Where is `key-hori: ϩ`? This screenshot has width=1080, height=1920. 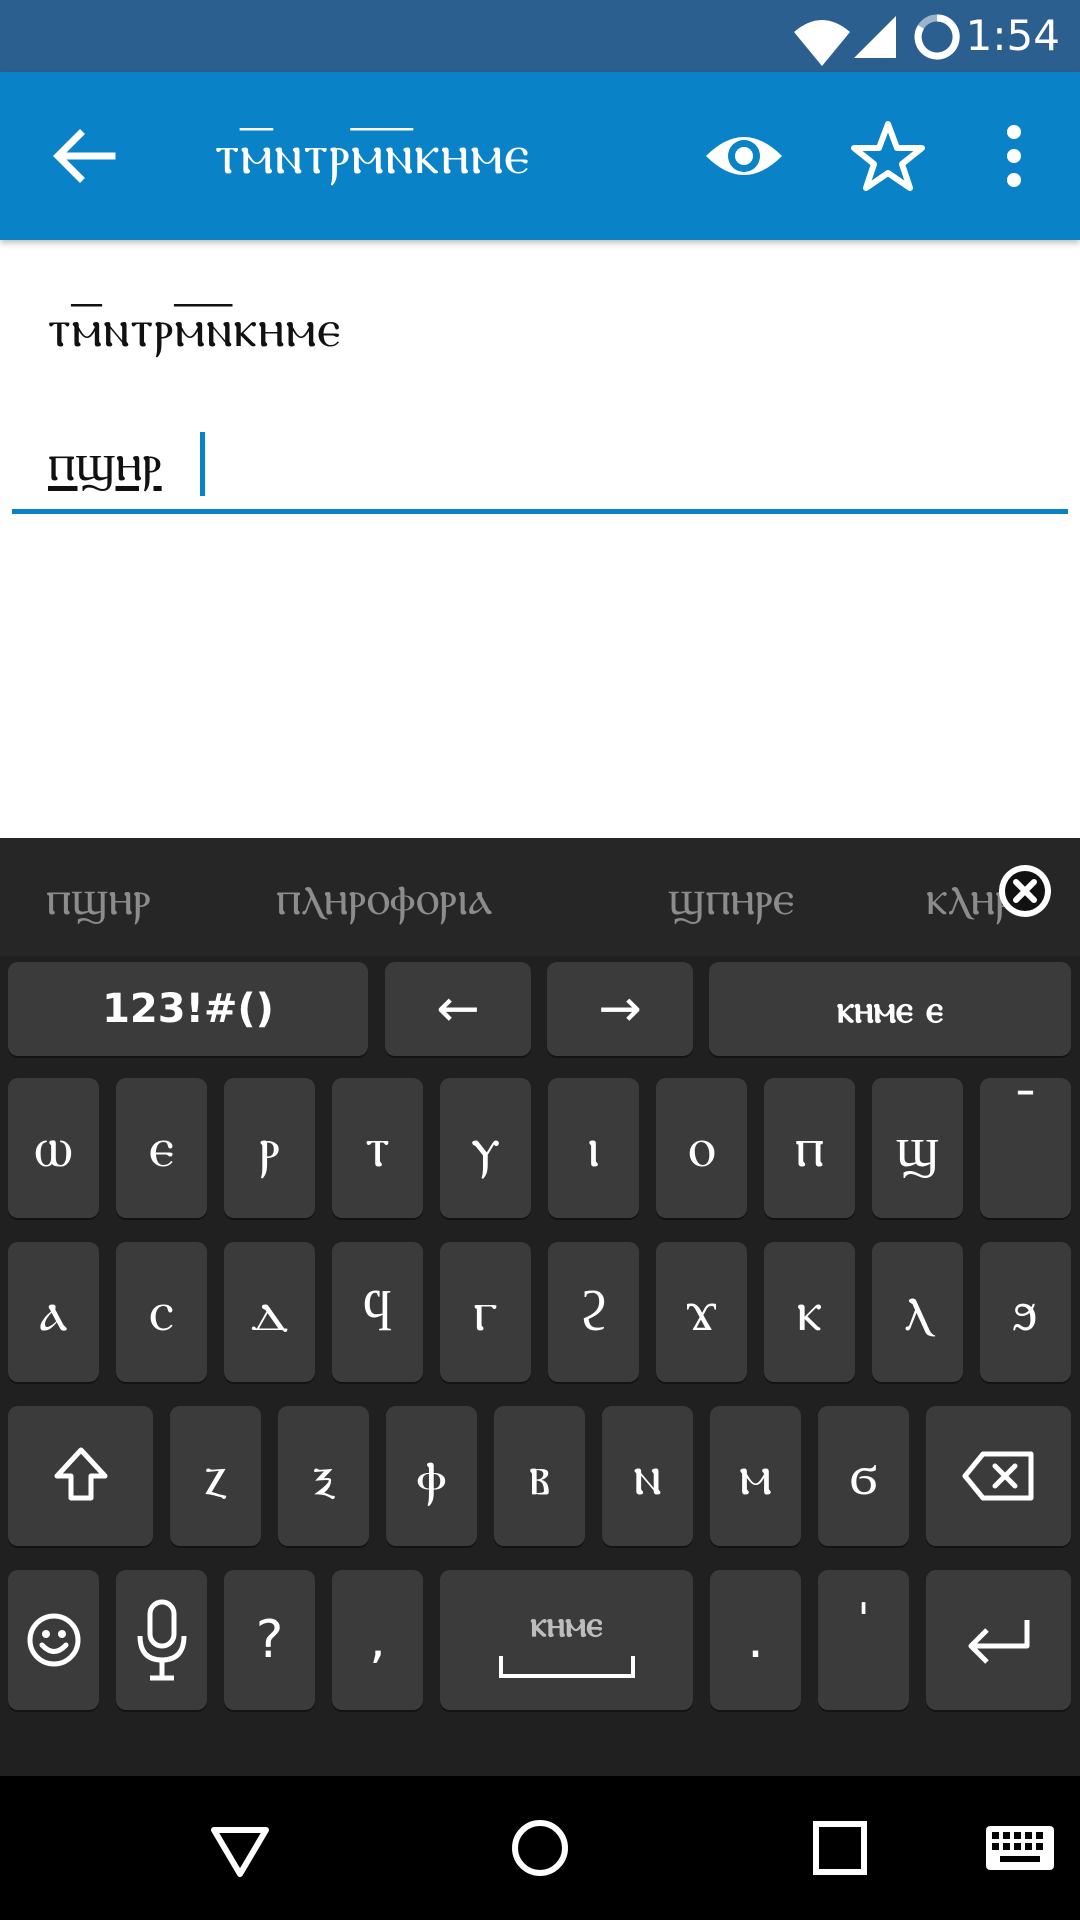
key-hori: ϩ is located at coordinates (593, 1312).